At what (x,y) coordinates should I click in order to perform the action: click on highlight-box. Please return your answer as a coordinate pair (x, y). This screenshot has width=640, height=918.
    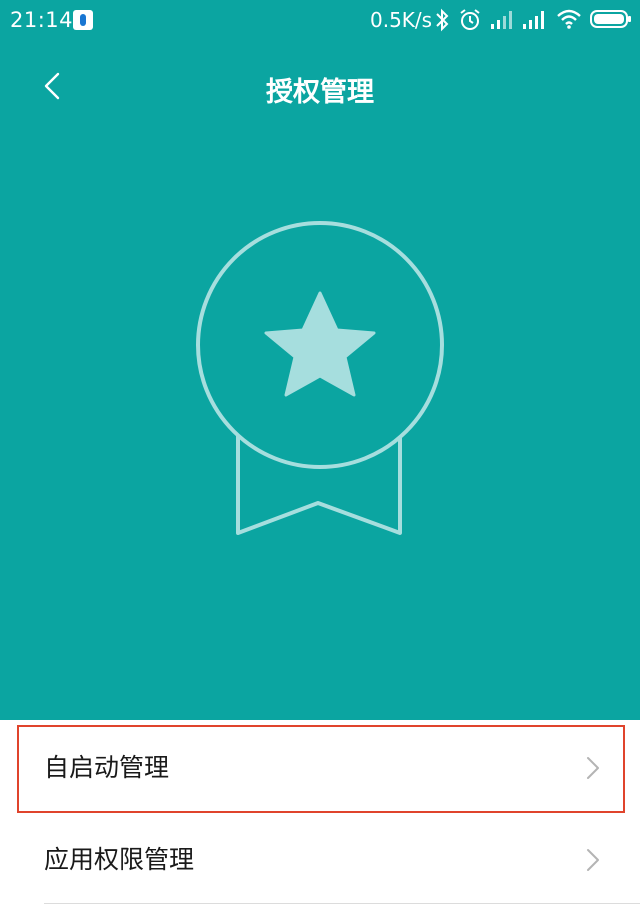
    Looking at the image, I should click on (321, 769).